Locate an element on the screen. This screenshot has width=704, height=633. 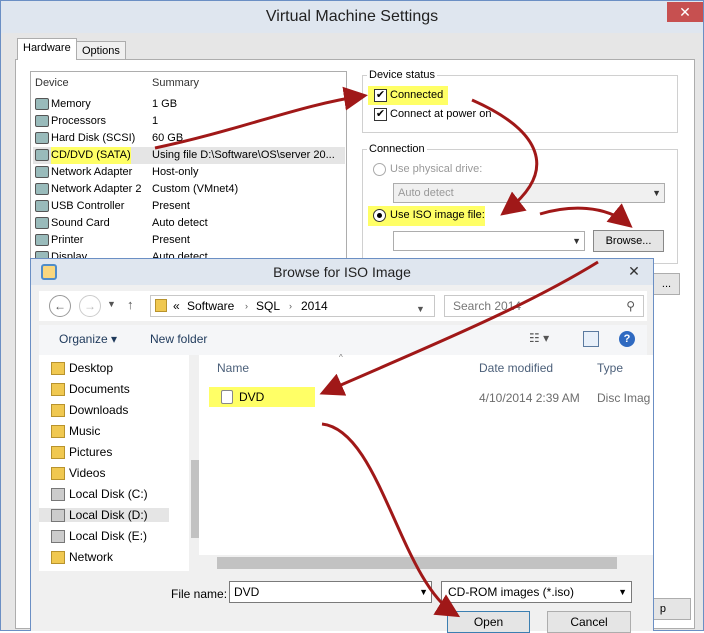
tab-hardware: Hardware is located at coordinates (47, 49).